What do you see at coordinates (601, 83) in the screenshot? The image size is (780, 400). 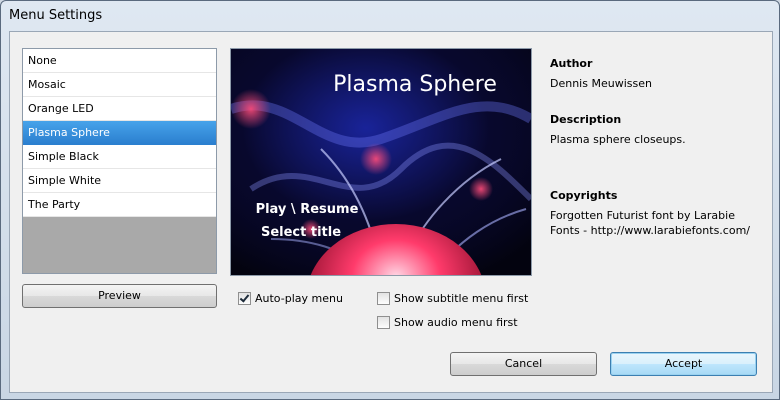 I see `author-value: Dennis Meuwissen` at bounding box center [601, 83].